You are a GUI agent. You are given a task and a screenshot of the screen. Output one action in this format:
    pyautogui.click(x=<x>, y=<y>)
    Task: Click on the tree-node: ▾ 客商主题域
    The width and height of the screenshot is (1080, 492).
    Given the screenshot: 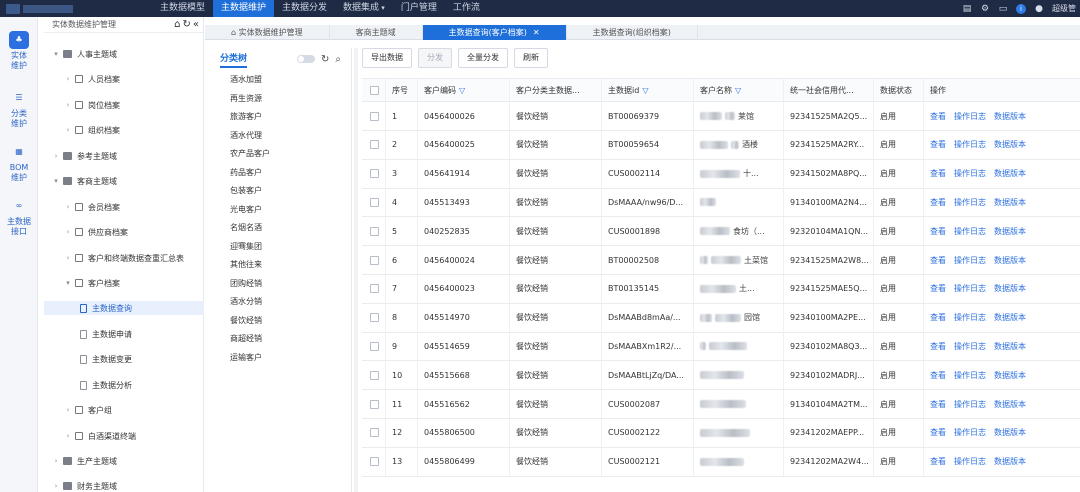 What is the action you would take?
    pyautogui.click(x=124, y=181)
    